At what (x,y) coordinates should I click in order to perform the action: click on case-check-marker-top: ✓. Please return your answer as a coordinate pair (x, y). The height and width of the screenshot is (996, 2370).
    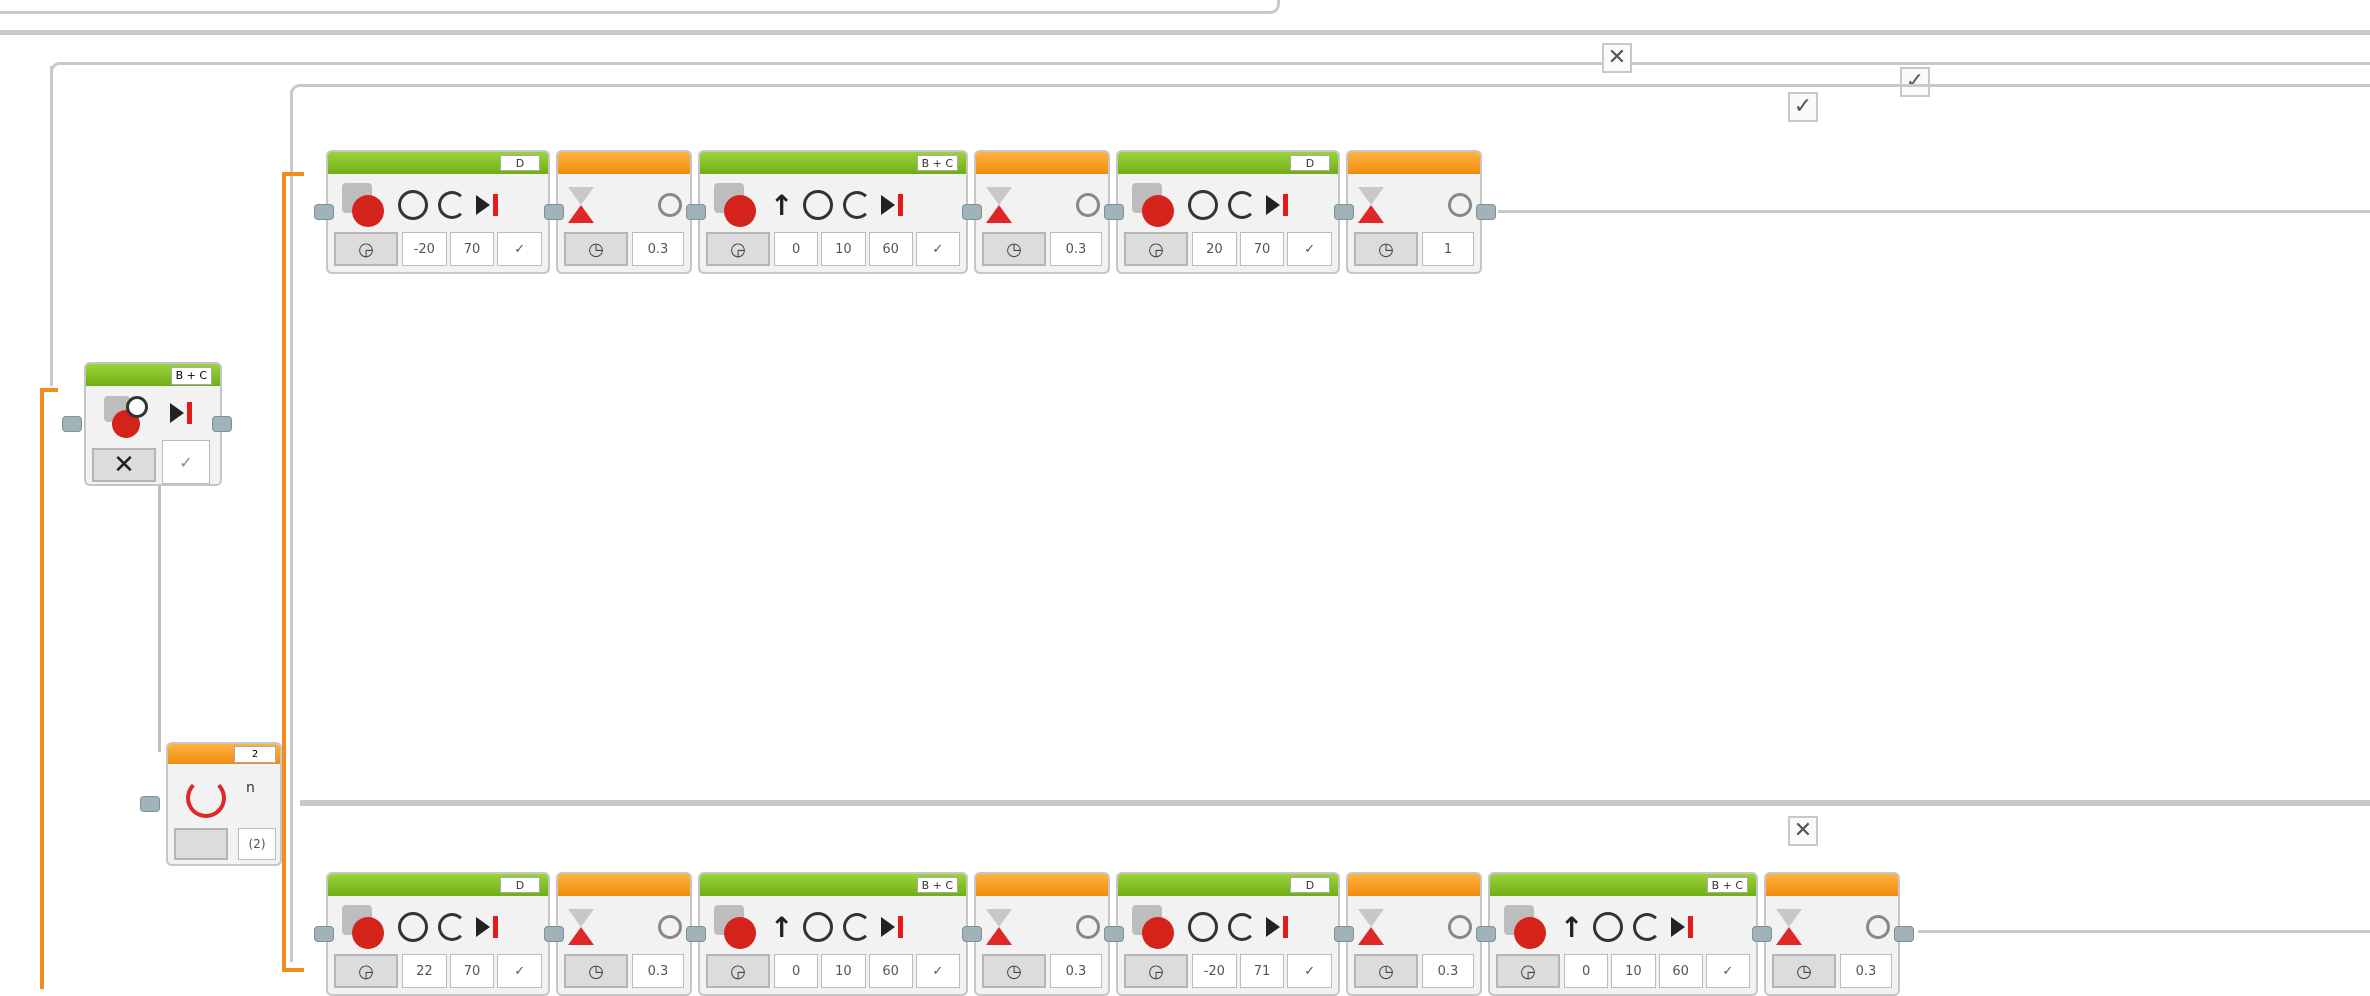
    Looking at the image, I should click on (1803, 107).